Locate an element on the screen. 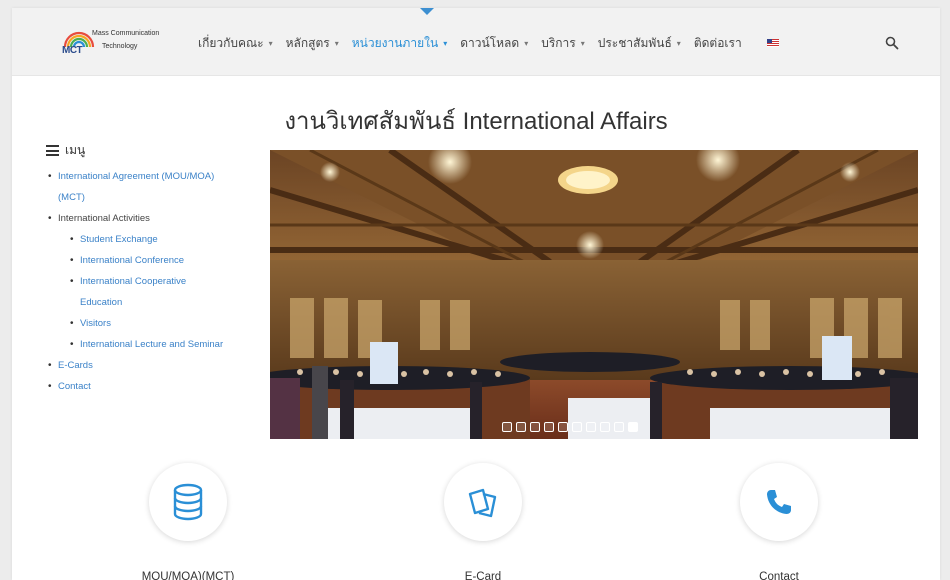 The image size is (950, 580). sidebar-link: International Conference is located at coordinates (132, 260).